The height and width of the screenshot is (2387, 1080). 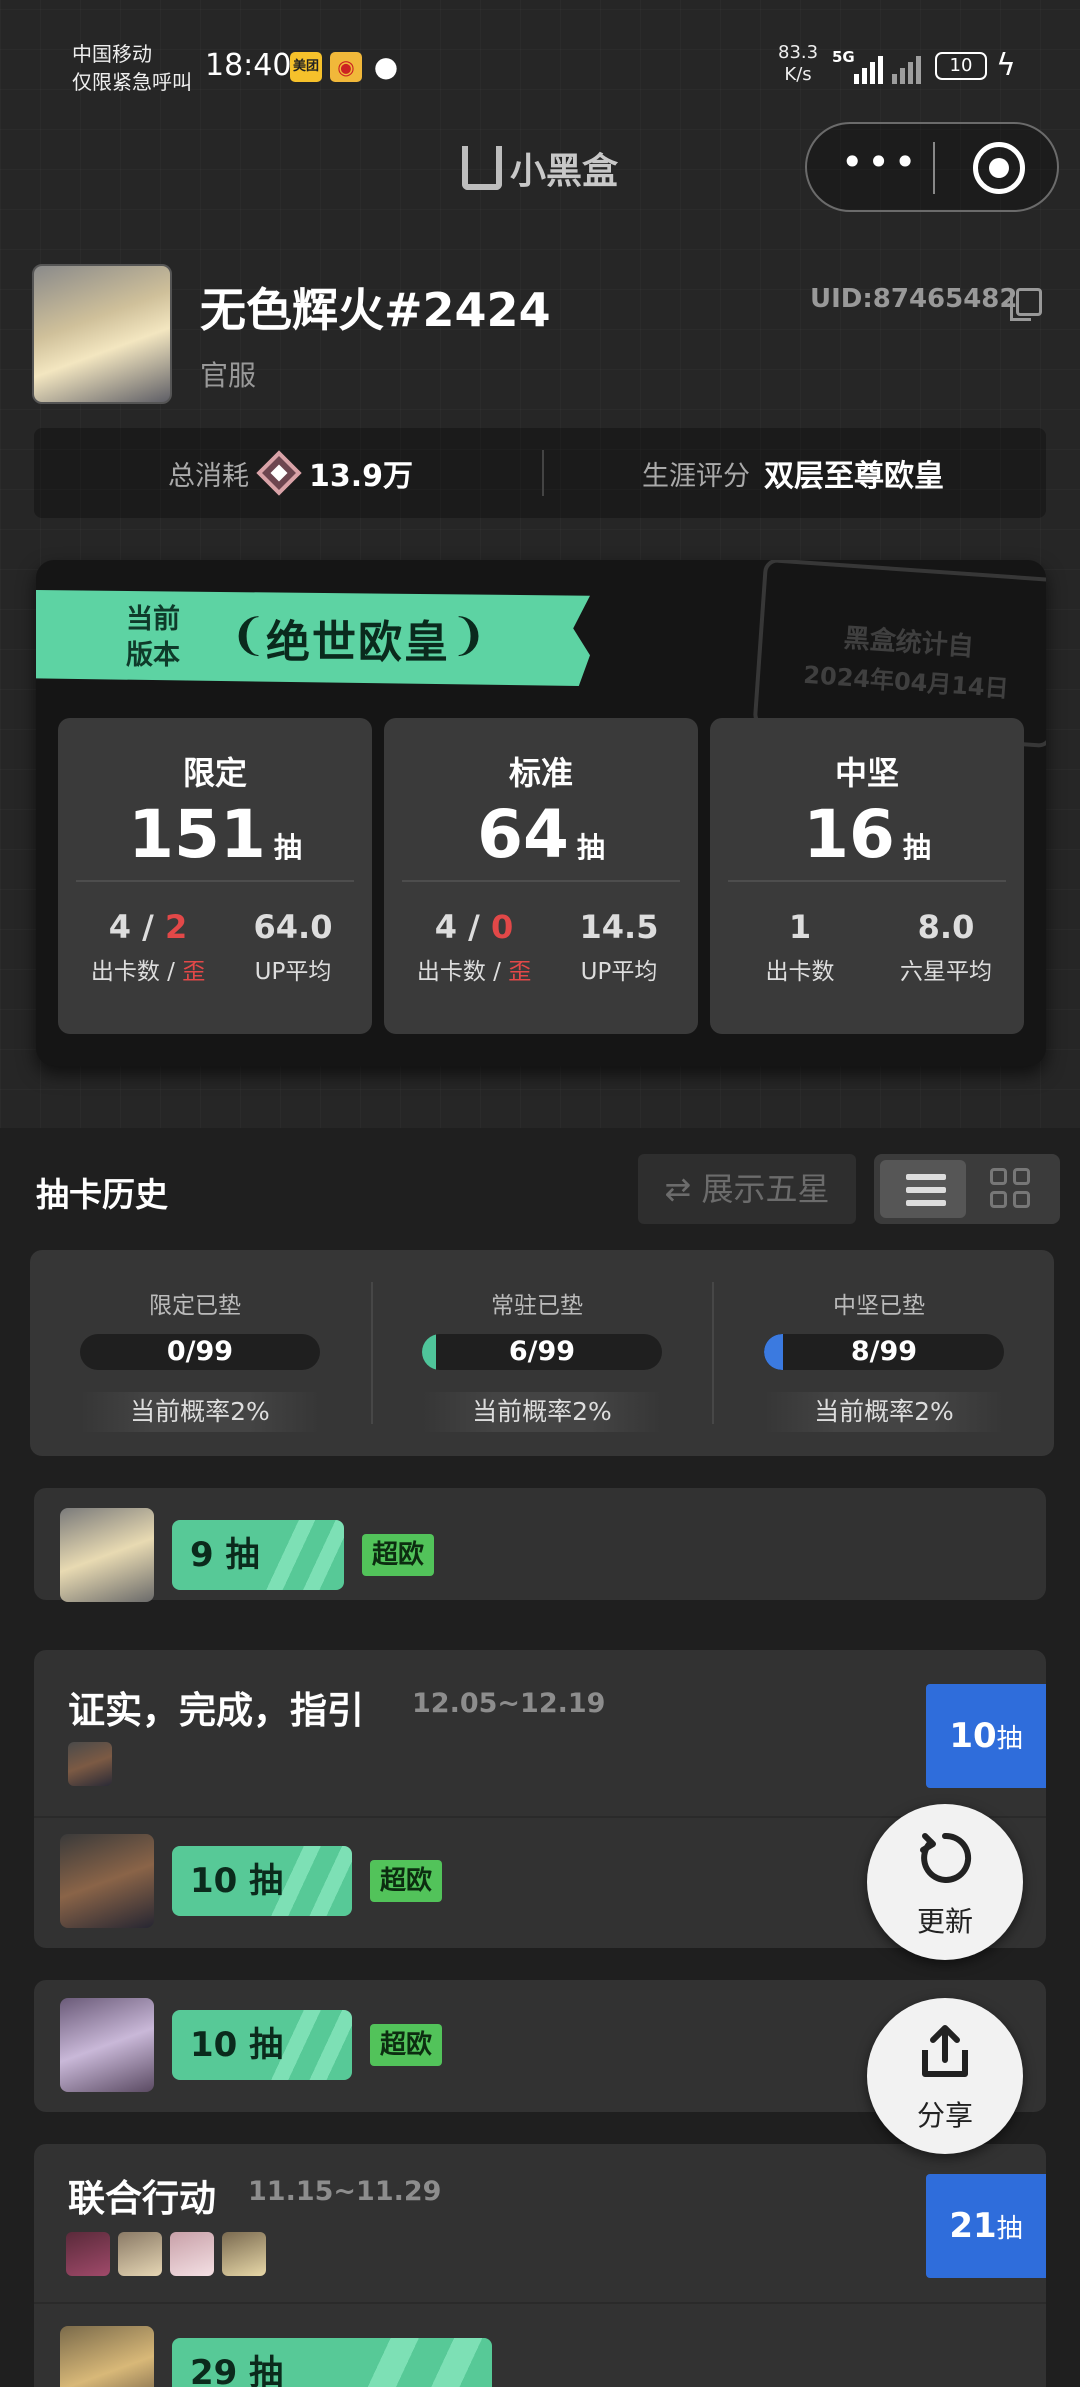 I want to click on pull-count-pill: 29 抽, so click(x=332, y=2362).